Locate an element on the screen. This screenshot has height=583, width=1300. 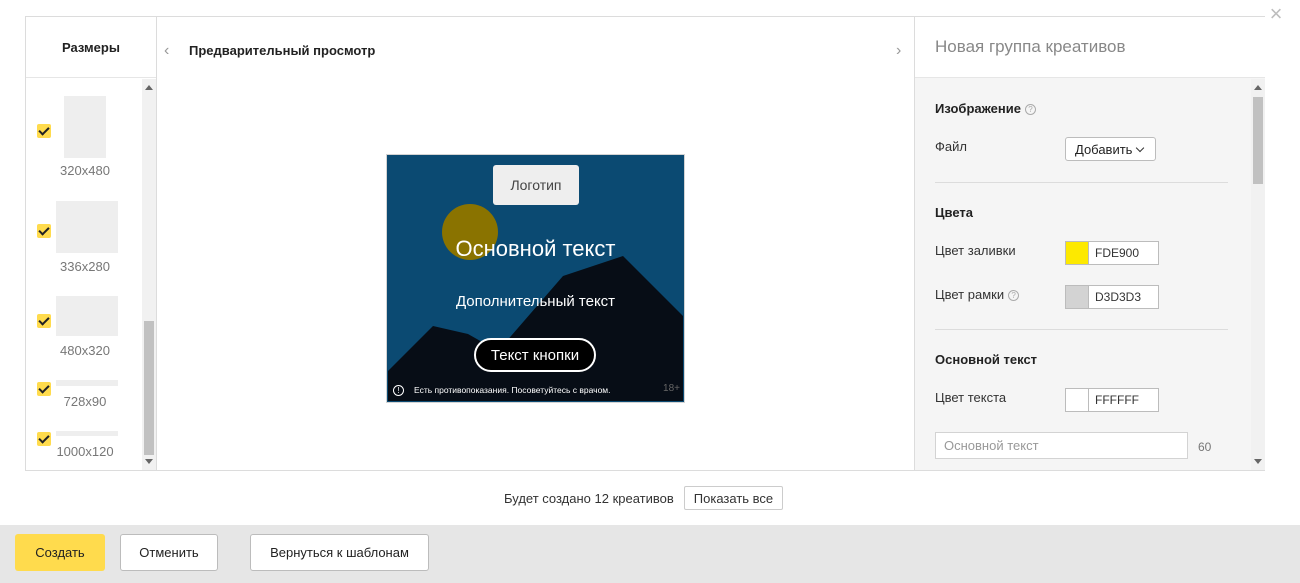
size-item-336x280: 336x280 is located at coordinates (84, 229).